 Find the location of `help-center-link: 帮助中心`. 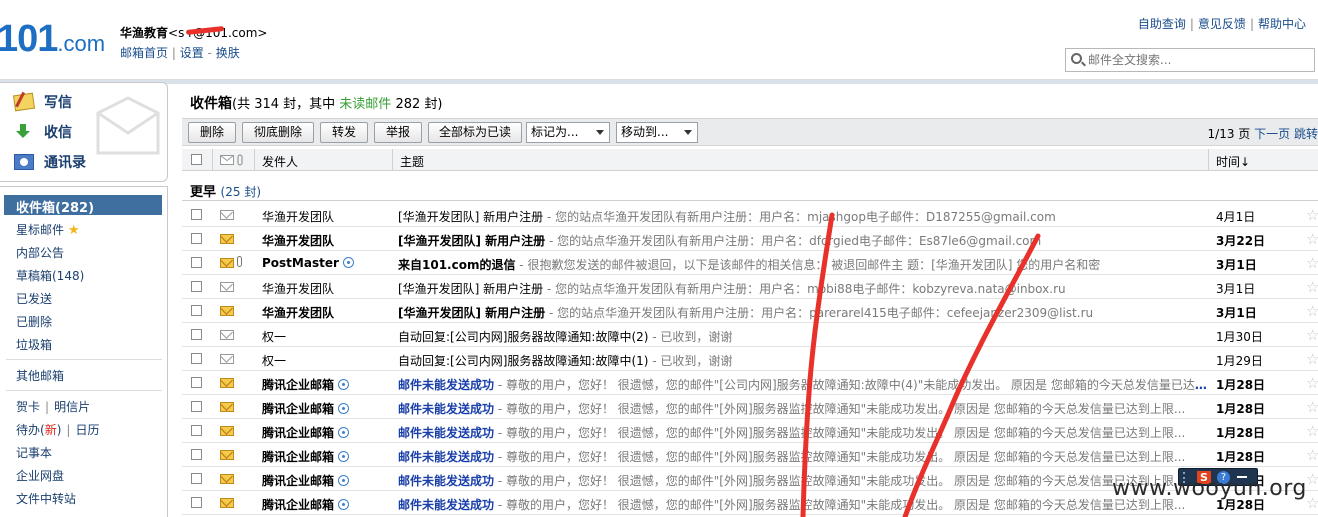

help-center-link: 帮助中心 is located at coordinates (1282, 24).